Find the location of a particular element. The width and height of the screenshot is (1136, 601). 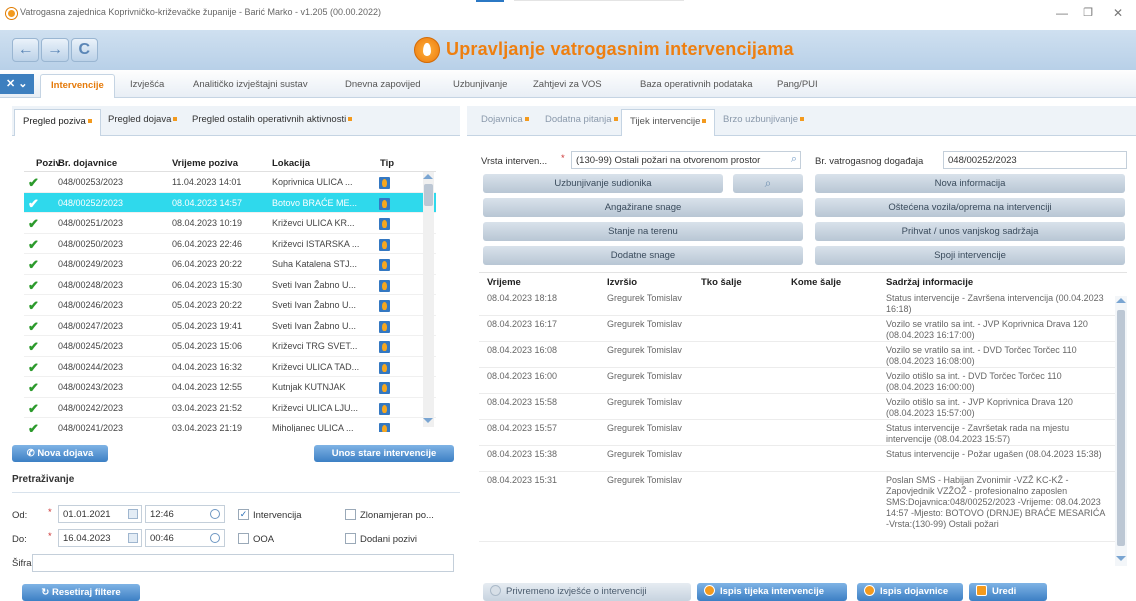

do-time-field: 00:46 is located at coordinates (185, 538).